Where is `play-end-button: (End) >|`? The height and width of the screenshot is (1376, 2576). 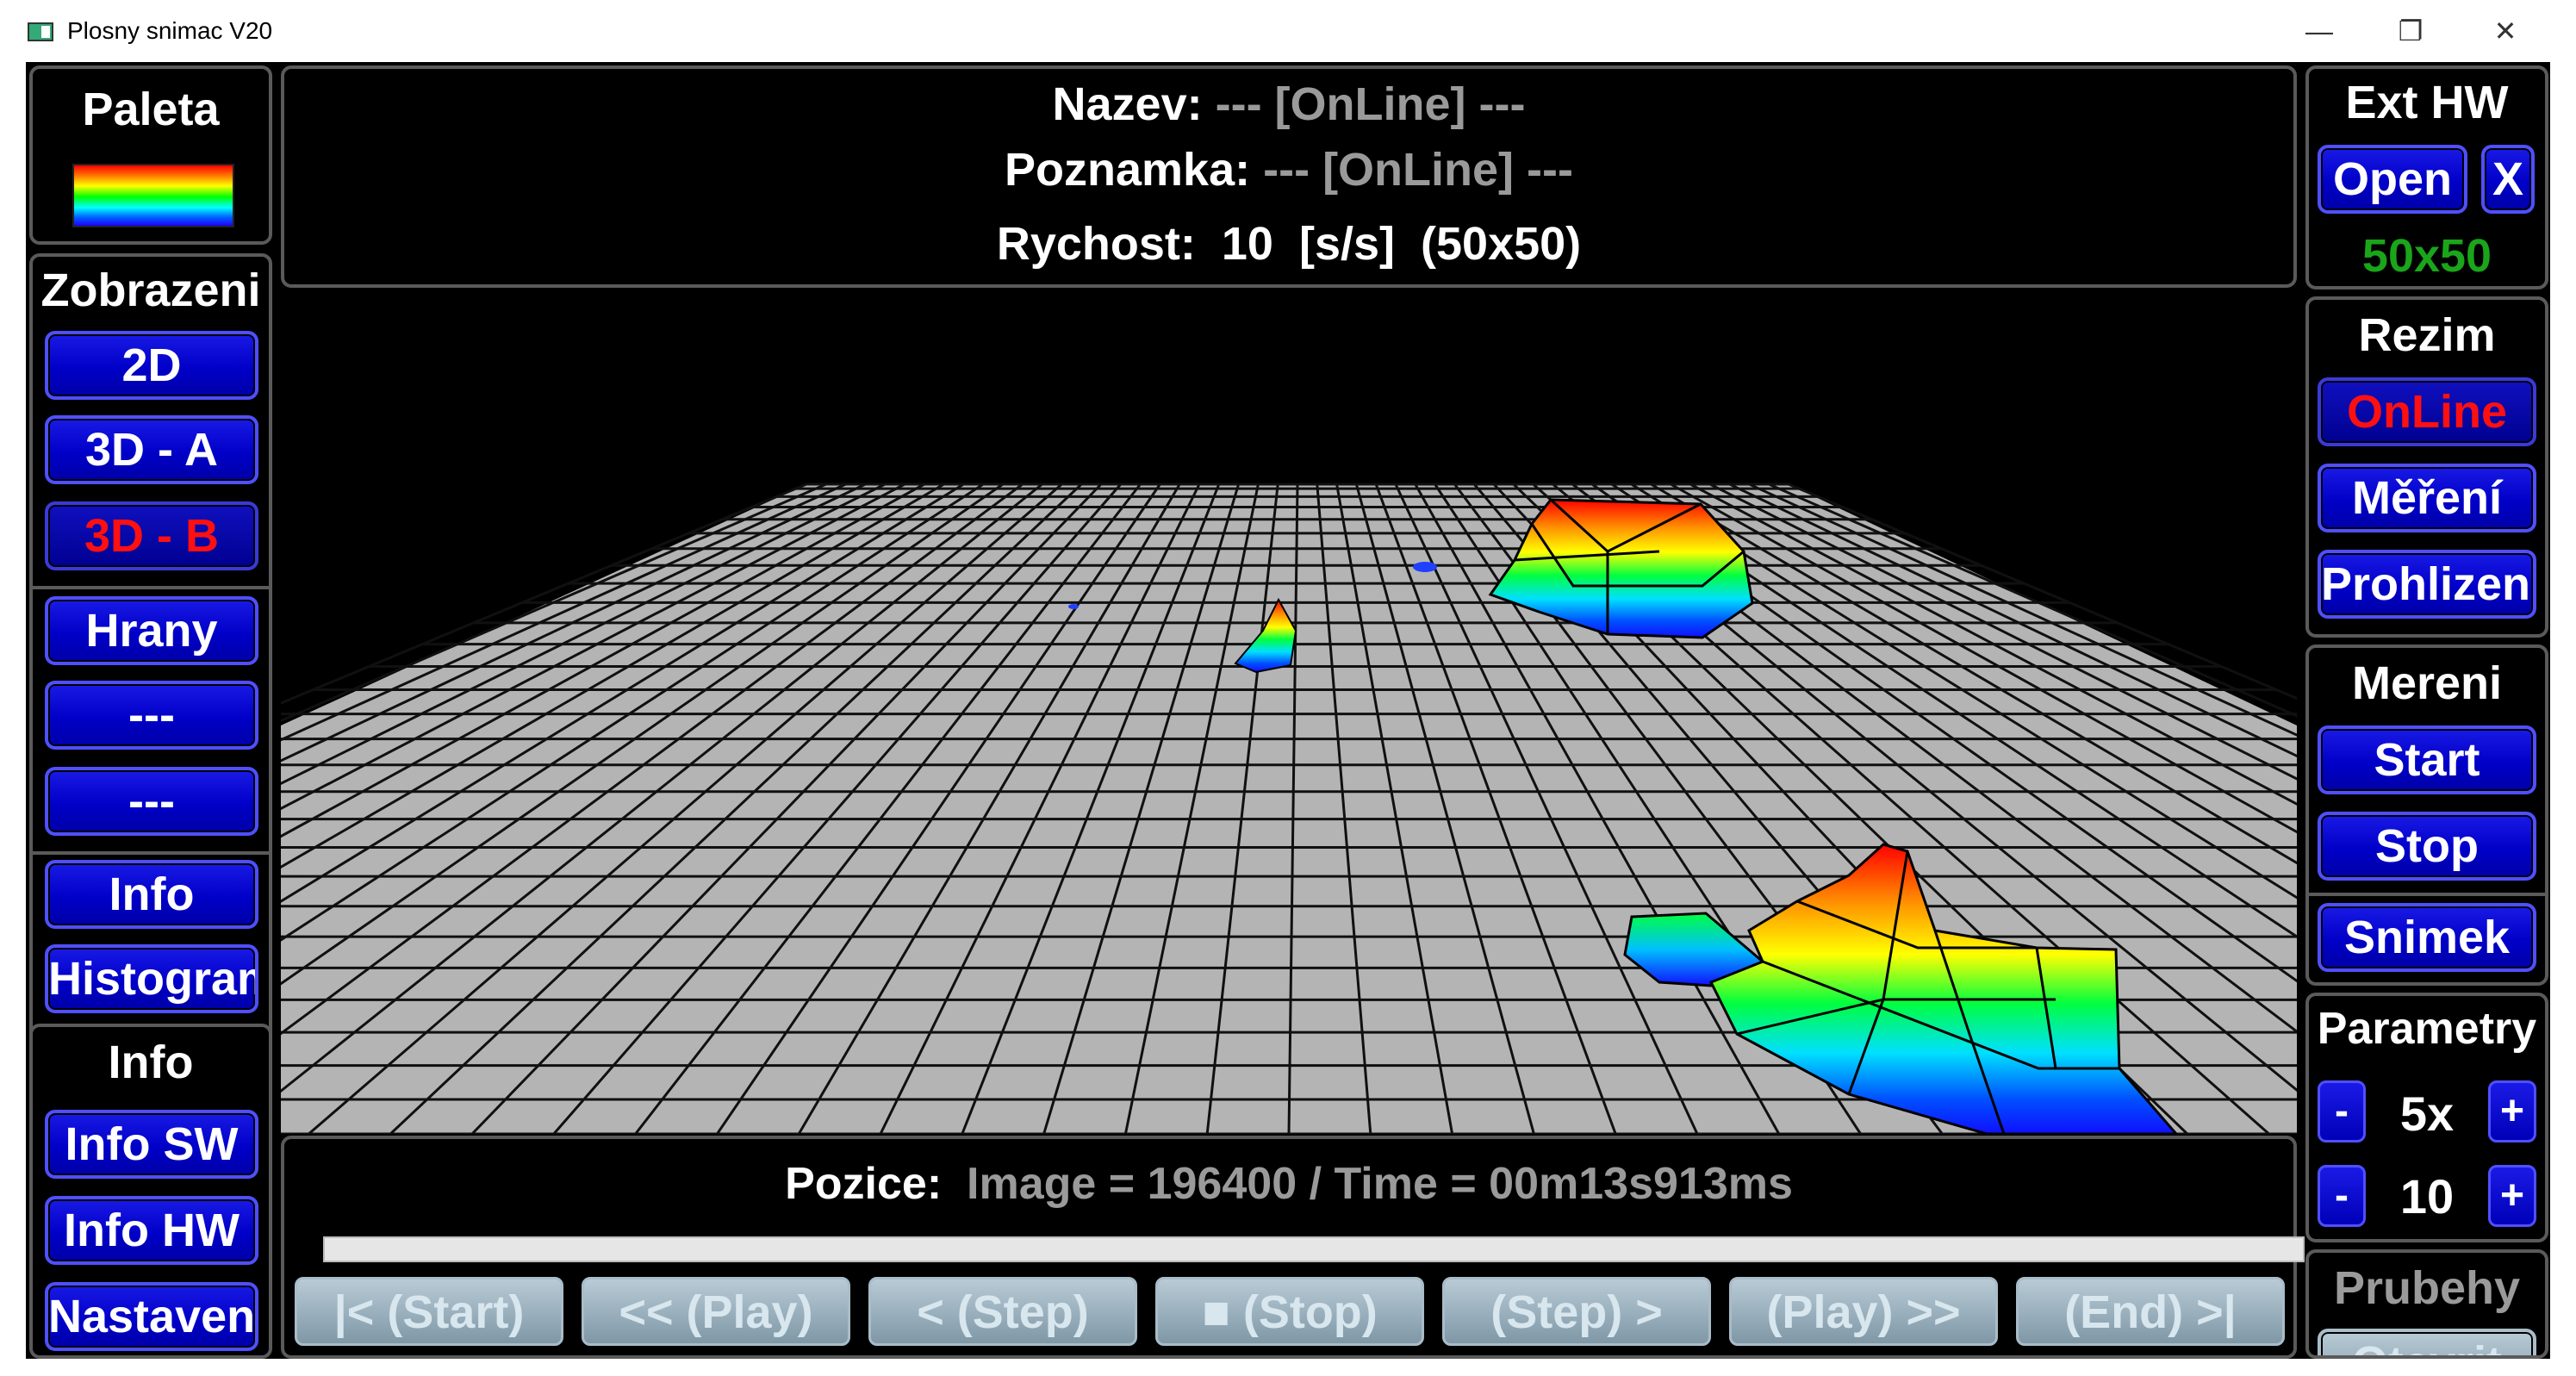 play-end-button: (End) >| is located at coordinates (2151, 1311).